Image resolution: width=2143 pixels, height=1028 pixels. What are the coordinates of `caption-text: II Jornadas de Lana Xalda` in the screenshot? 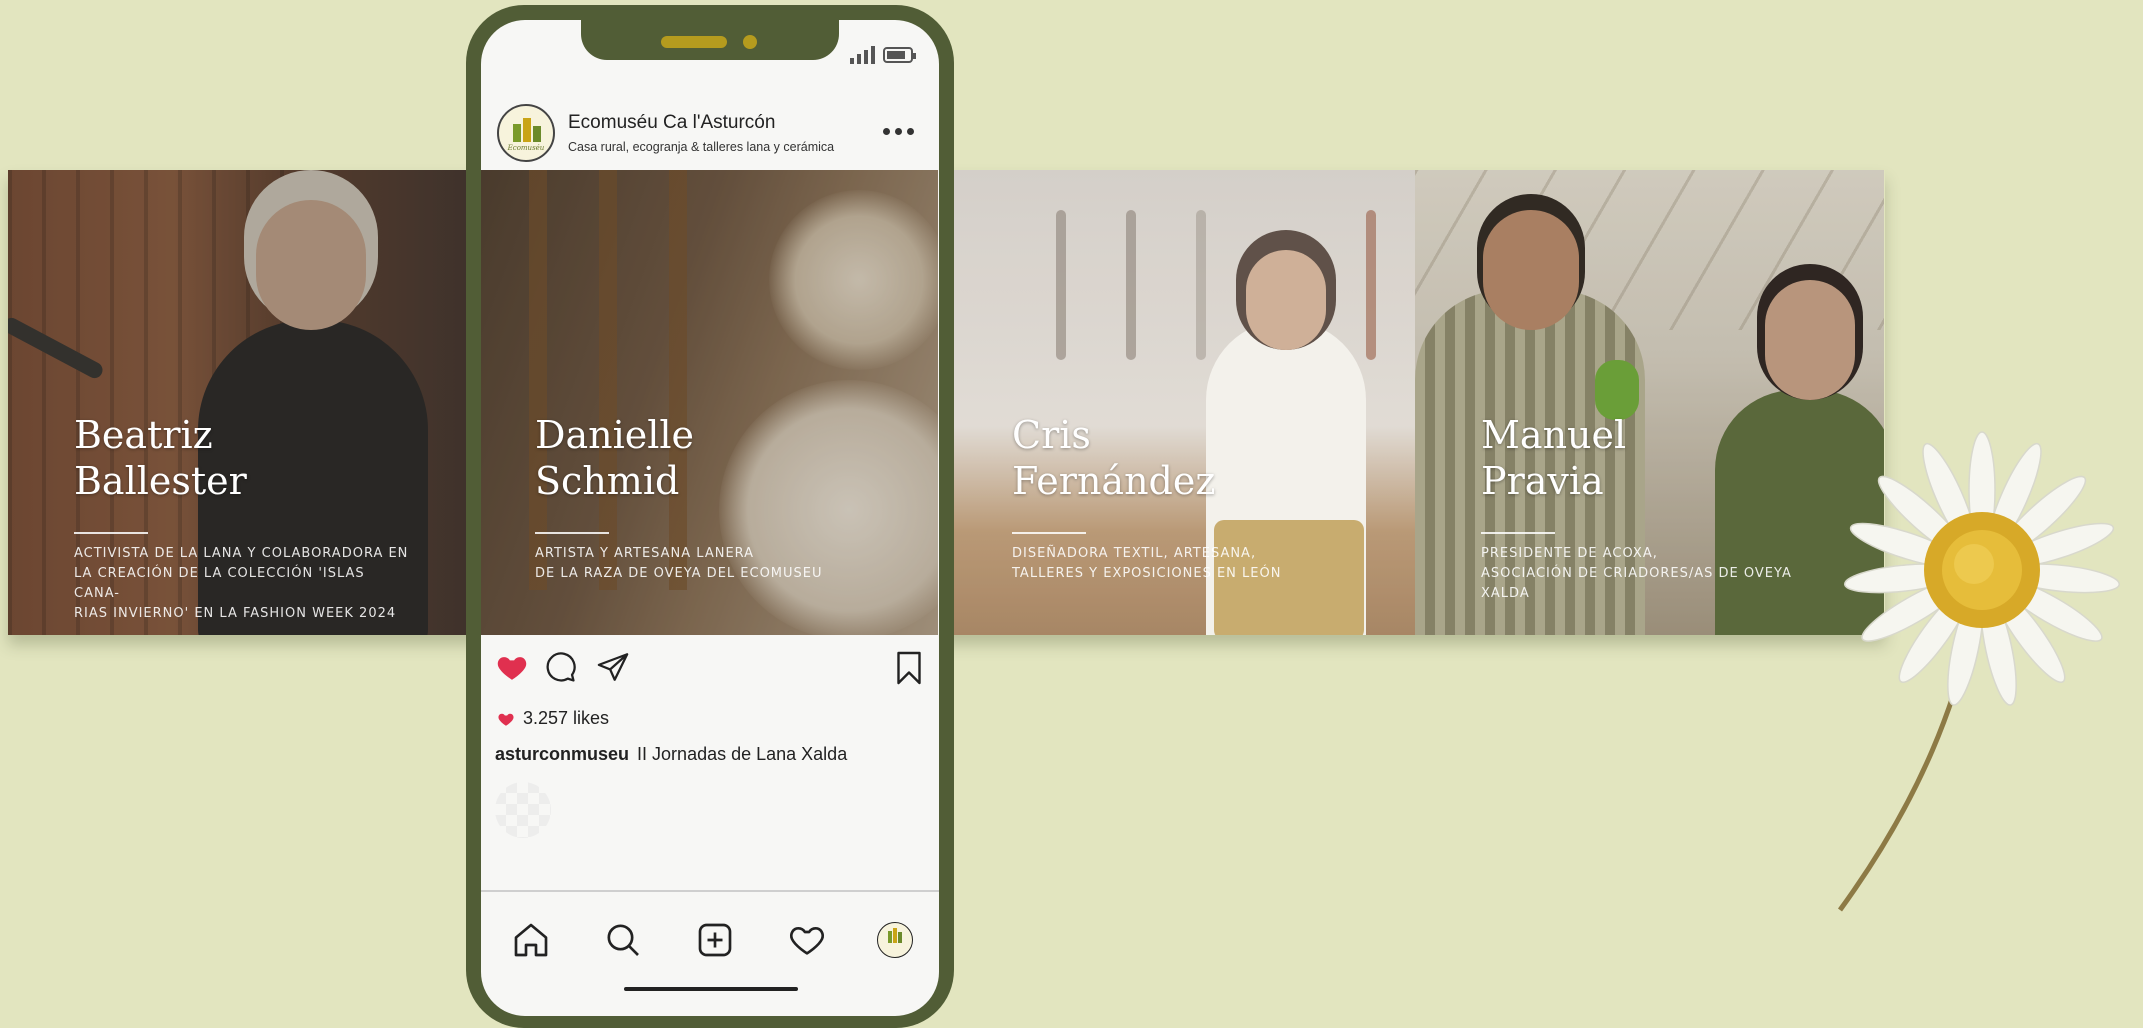 It's located at (742, 754).